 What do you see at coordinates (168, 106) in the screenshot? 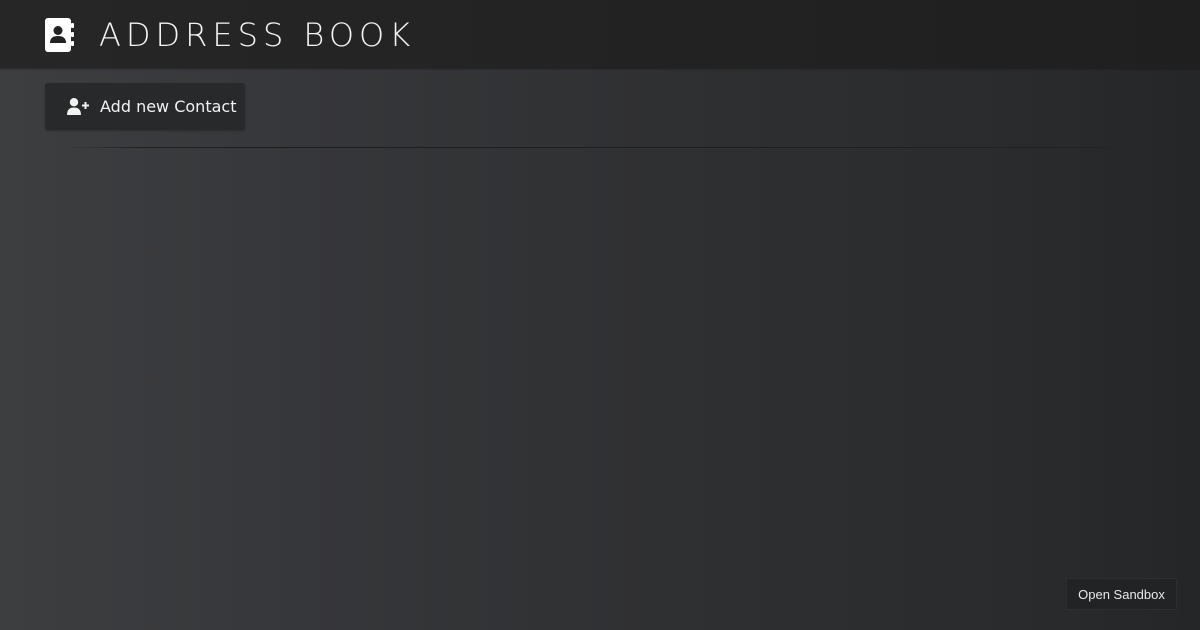
I see `add-new-contact-label: Add new Contact` at bounding box center [168, 106].